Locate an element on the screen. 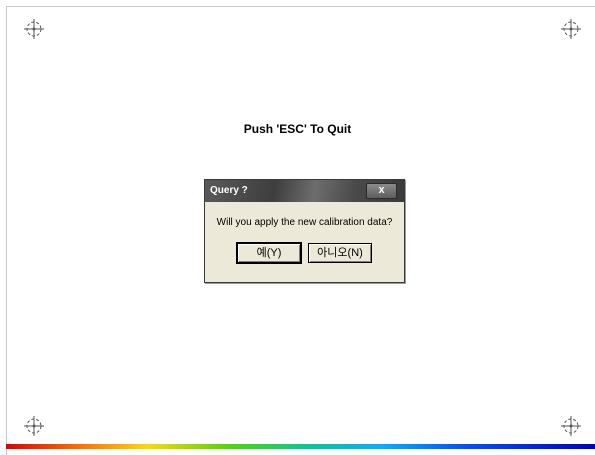  dialog-titlebar: Query ? x is located at coordinates (304, 191).